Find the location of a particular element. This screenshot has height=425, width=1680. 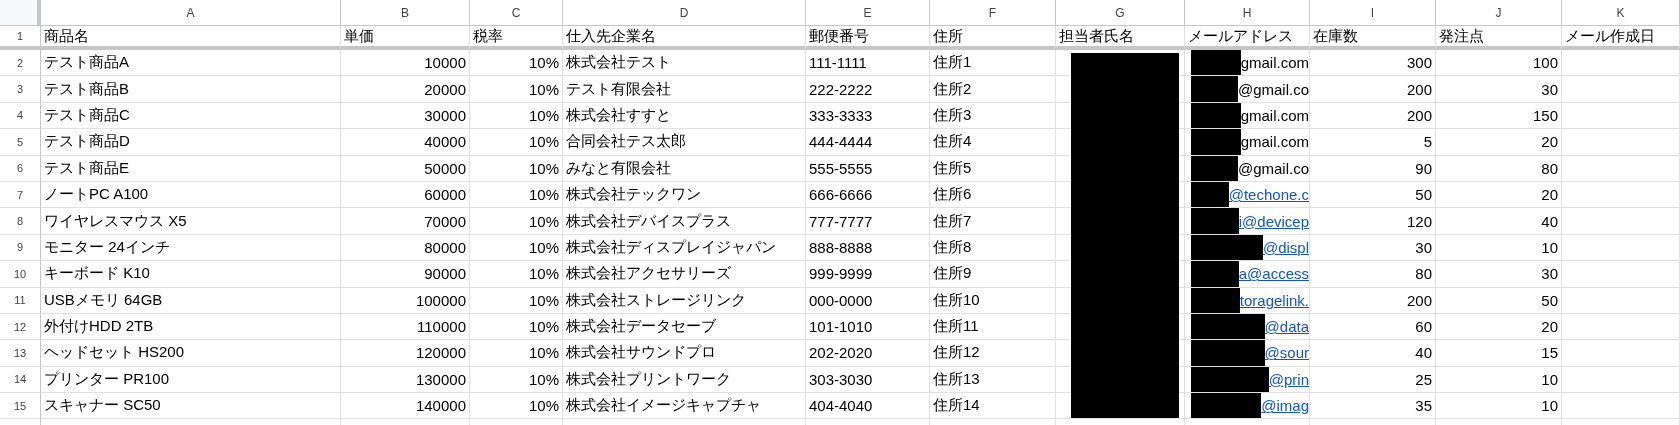

table-cell: 株式会社サウンドプロ is located at coordinates (684, 353).